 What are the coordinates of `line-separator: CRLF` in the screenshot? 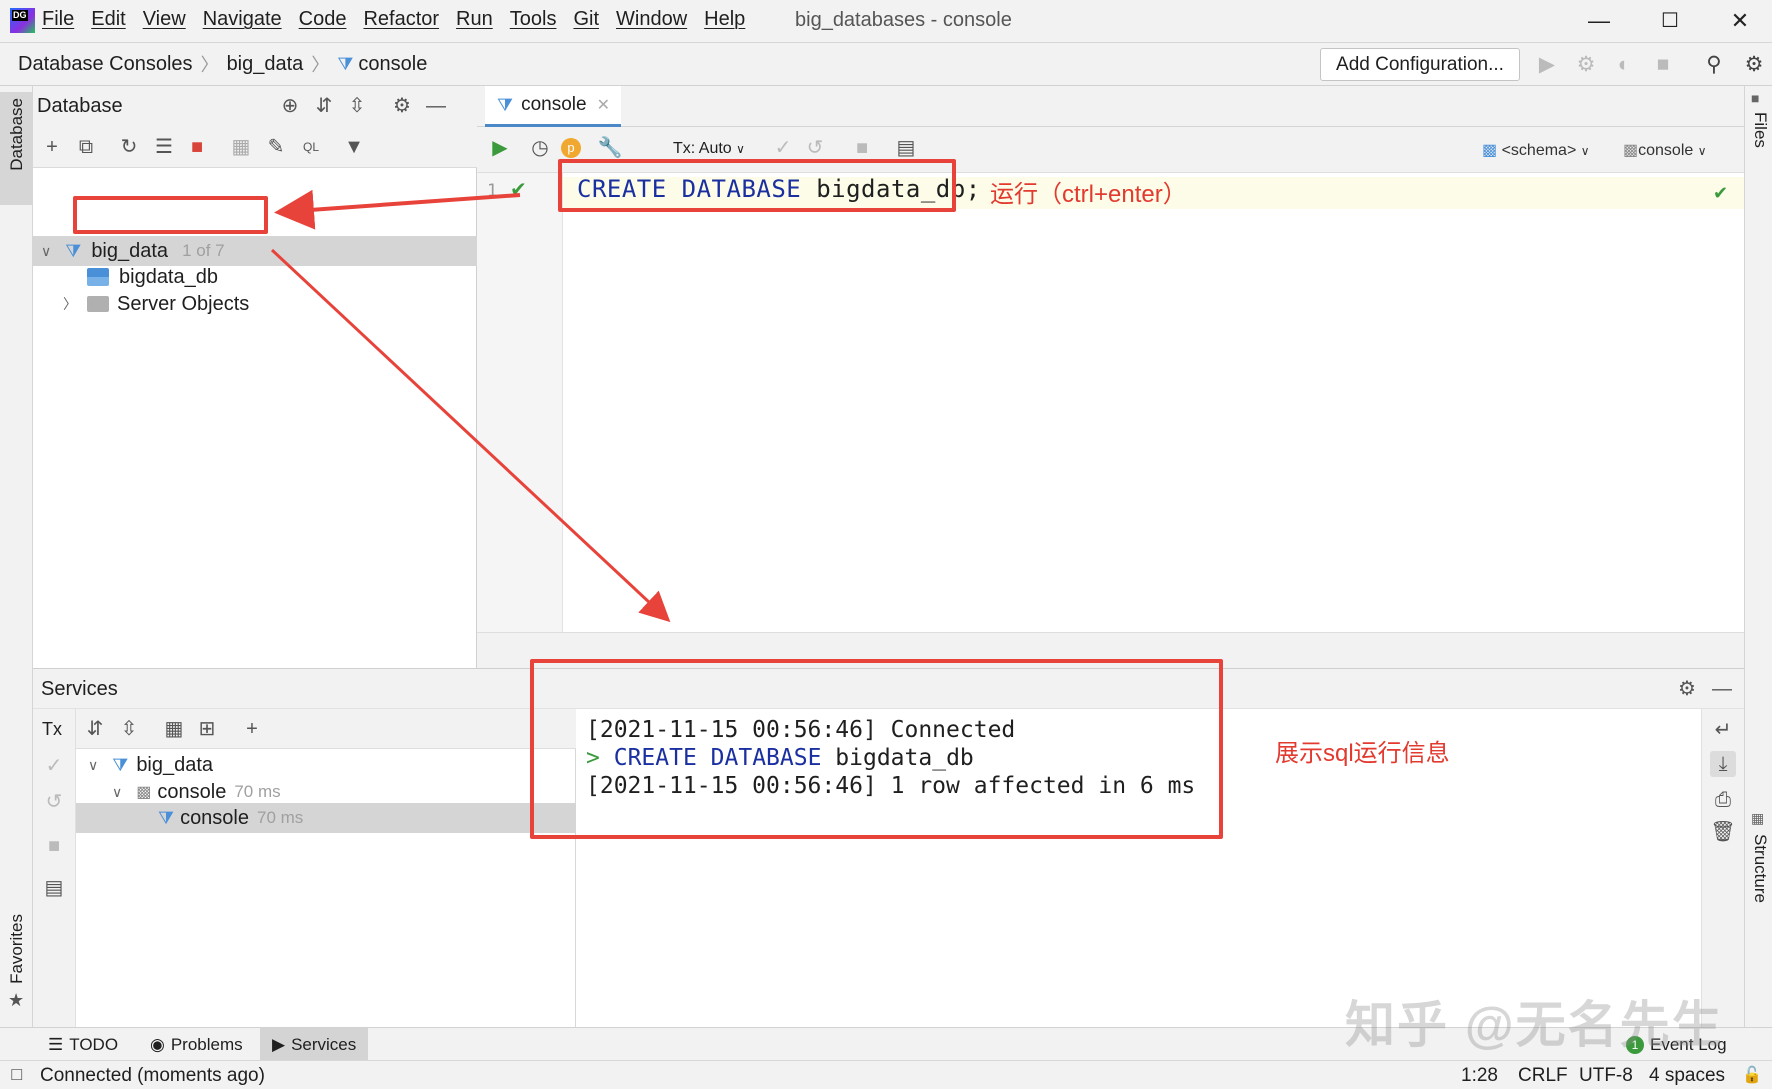 It's located at (1543, 1076).